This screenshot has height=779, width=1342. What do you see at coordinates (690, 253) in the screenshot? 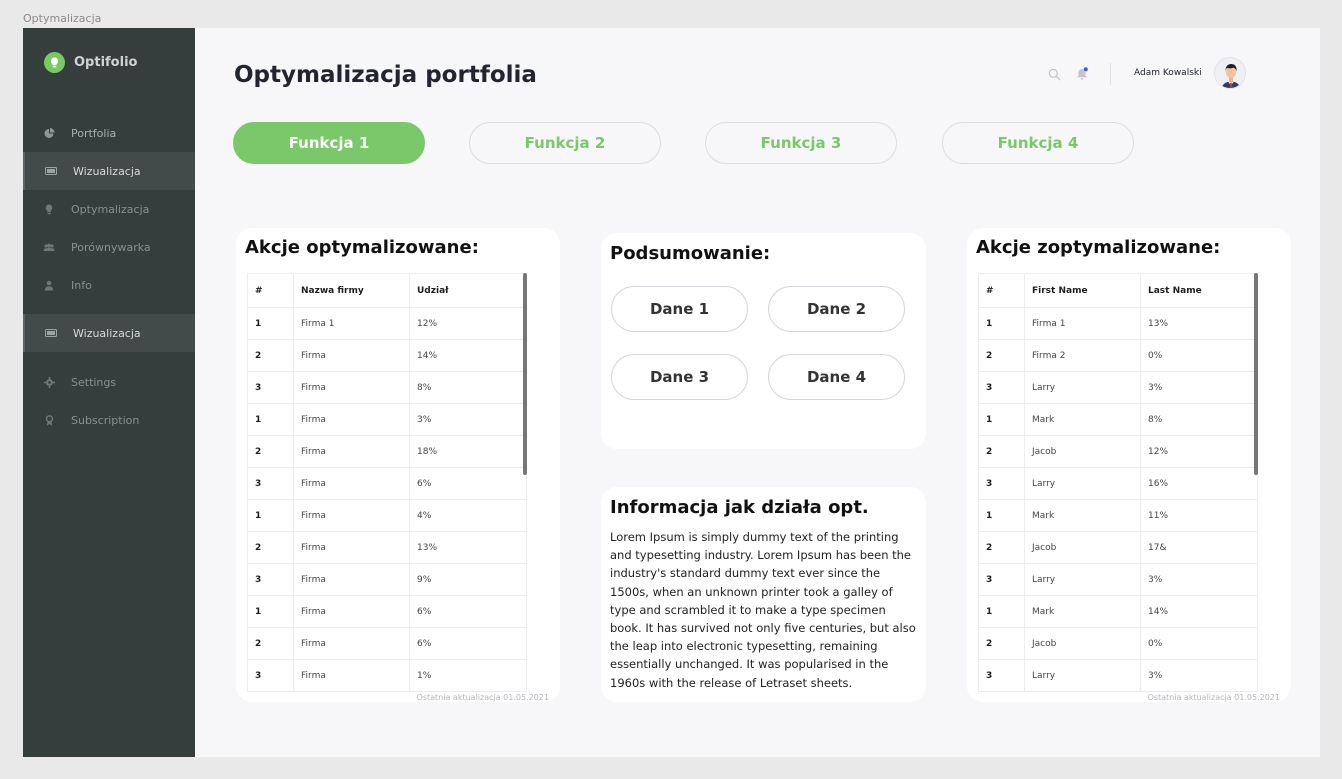
I see `card-title: Podsumowanie:` at bounding box center [690, 253].